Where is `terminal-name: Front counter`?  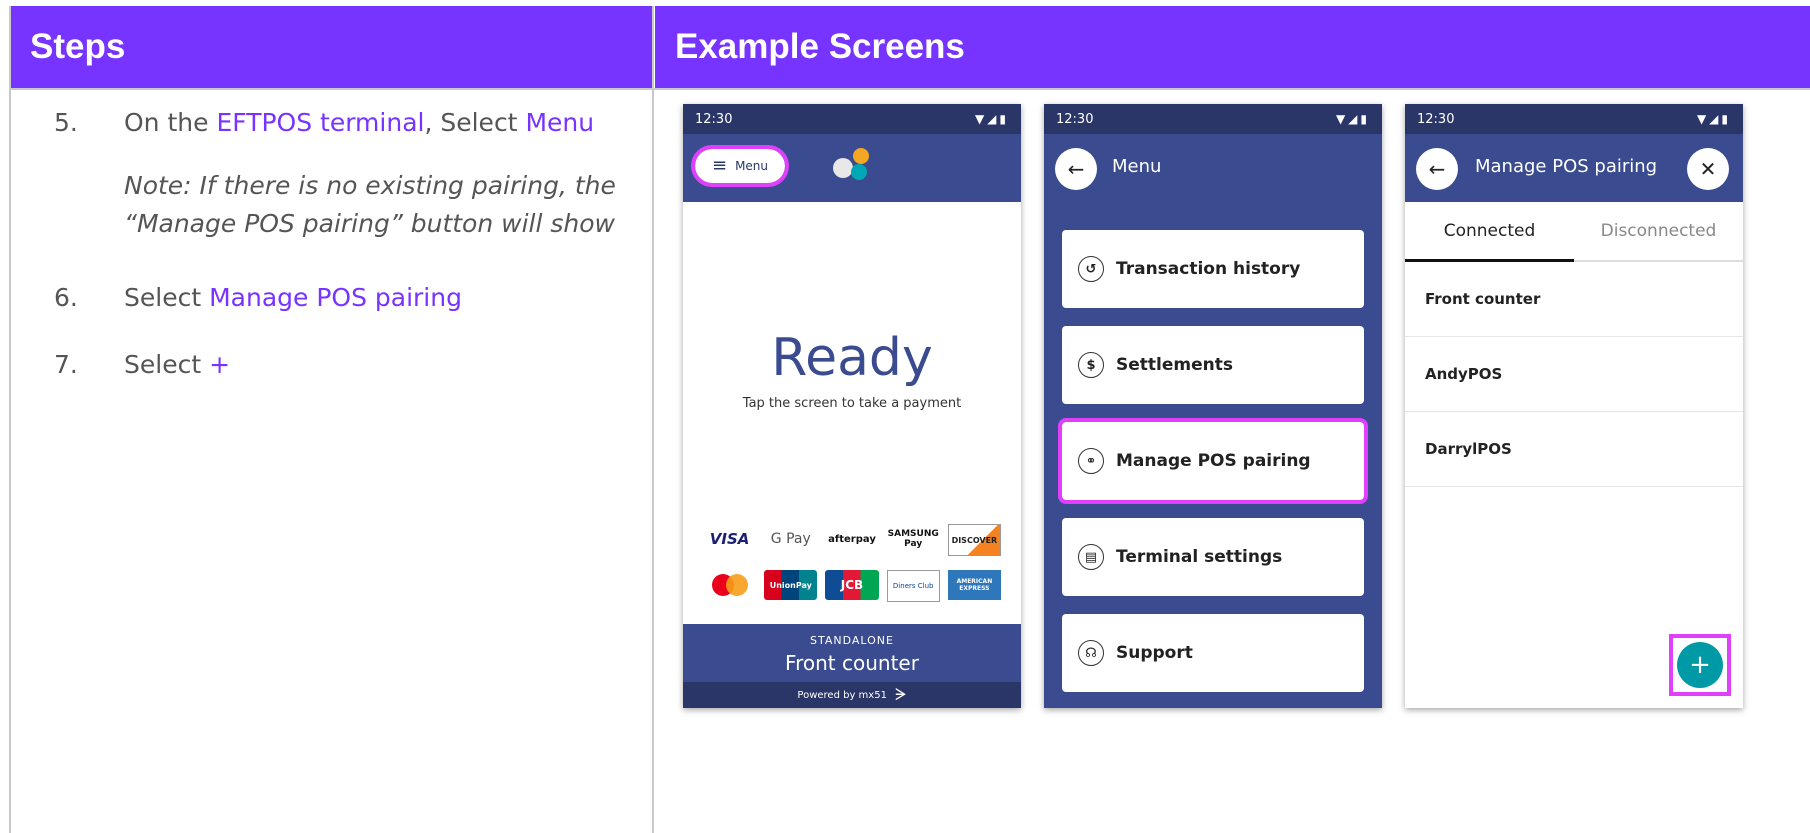 terminal-name: Front counter is located at coordinates (852, 663).